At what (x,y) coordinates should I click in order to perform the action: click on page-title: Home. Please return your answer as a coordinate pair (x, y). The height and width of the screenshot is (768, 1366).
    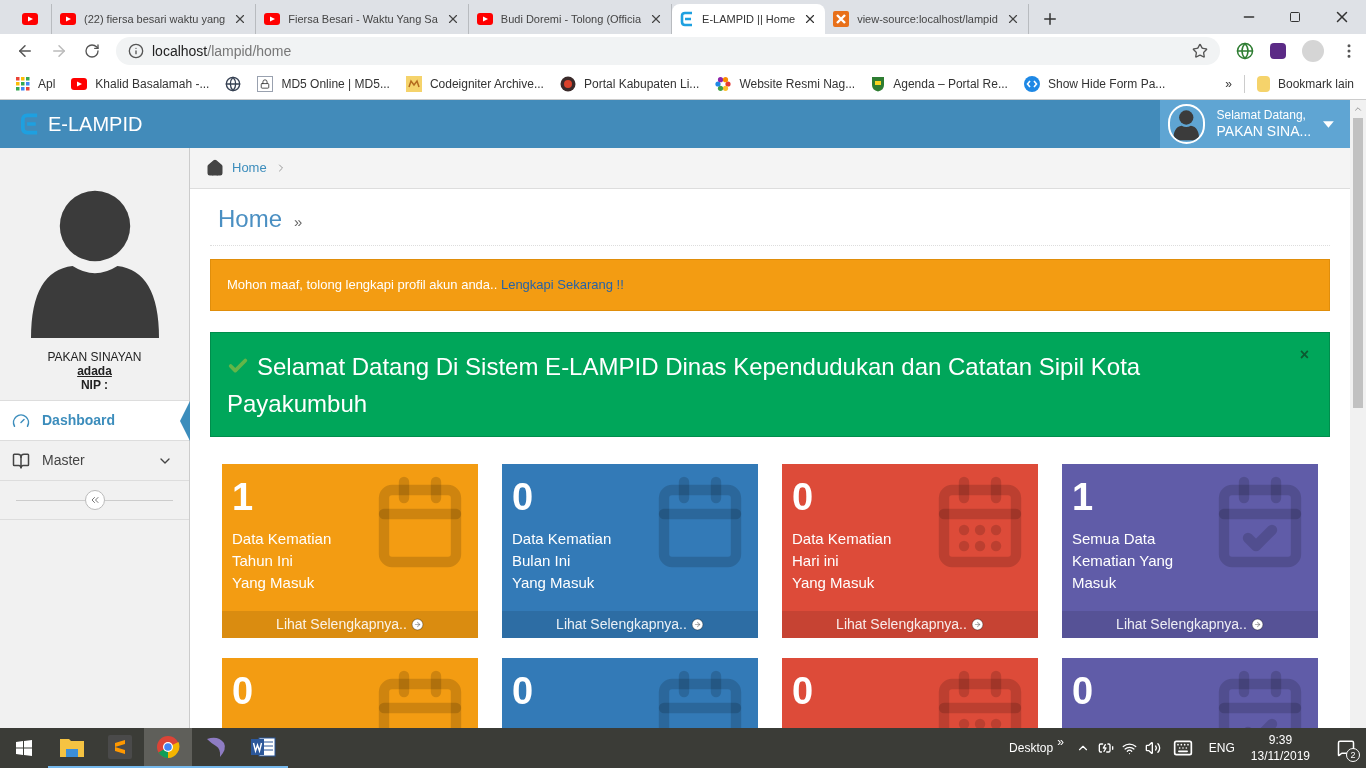
    Looking at the image, I should click on (250, 219).